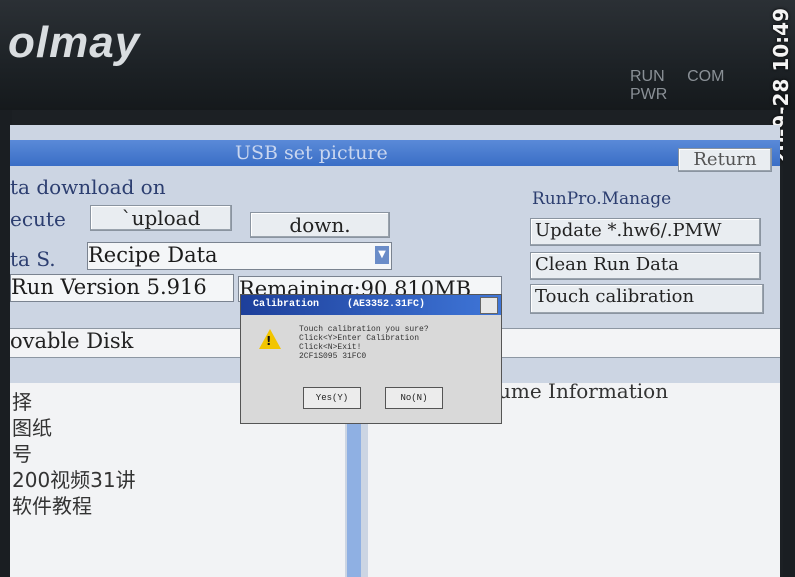  Describe the element at coordinates (88, 187) in the screenshot. I see `data-download-label: ta download on` at that location.